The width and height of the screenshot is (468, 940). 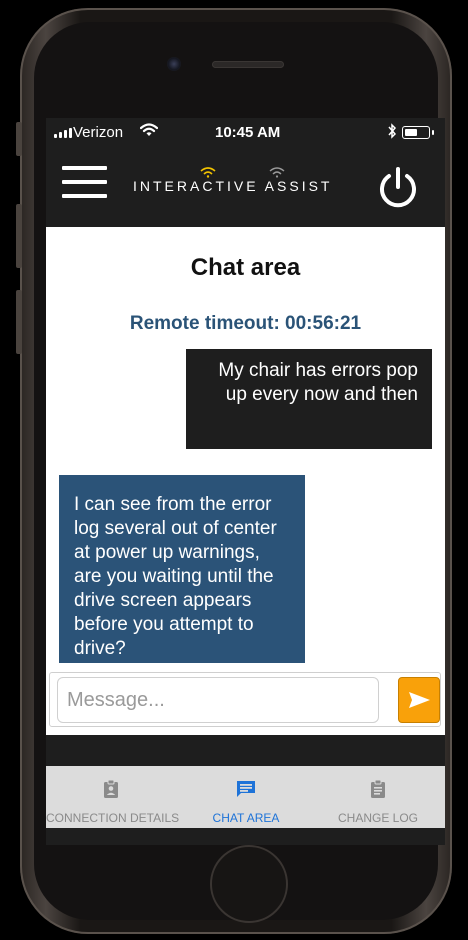 I want to click on power-icon, so click(x=398, y=188).